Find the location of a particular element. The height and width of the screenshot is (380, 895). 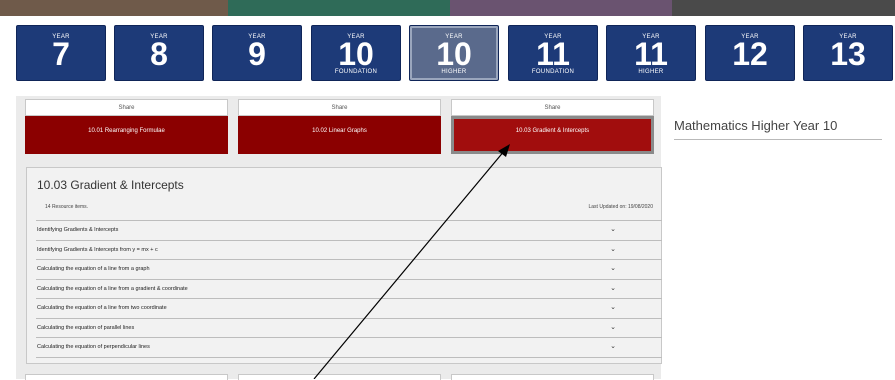

year-number: 8 is located at coordinates (159, 54).